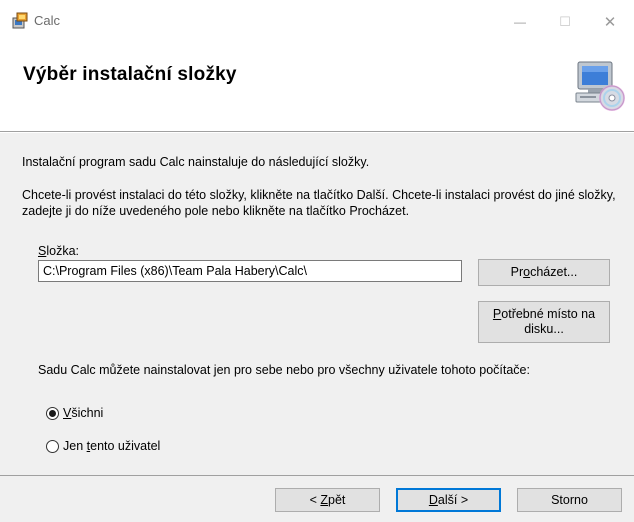 Image resolution: width=634 pixels, height=522 pixels. I want to click on close-button: ✕, so click(610, 22).